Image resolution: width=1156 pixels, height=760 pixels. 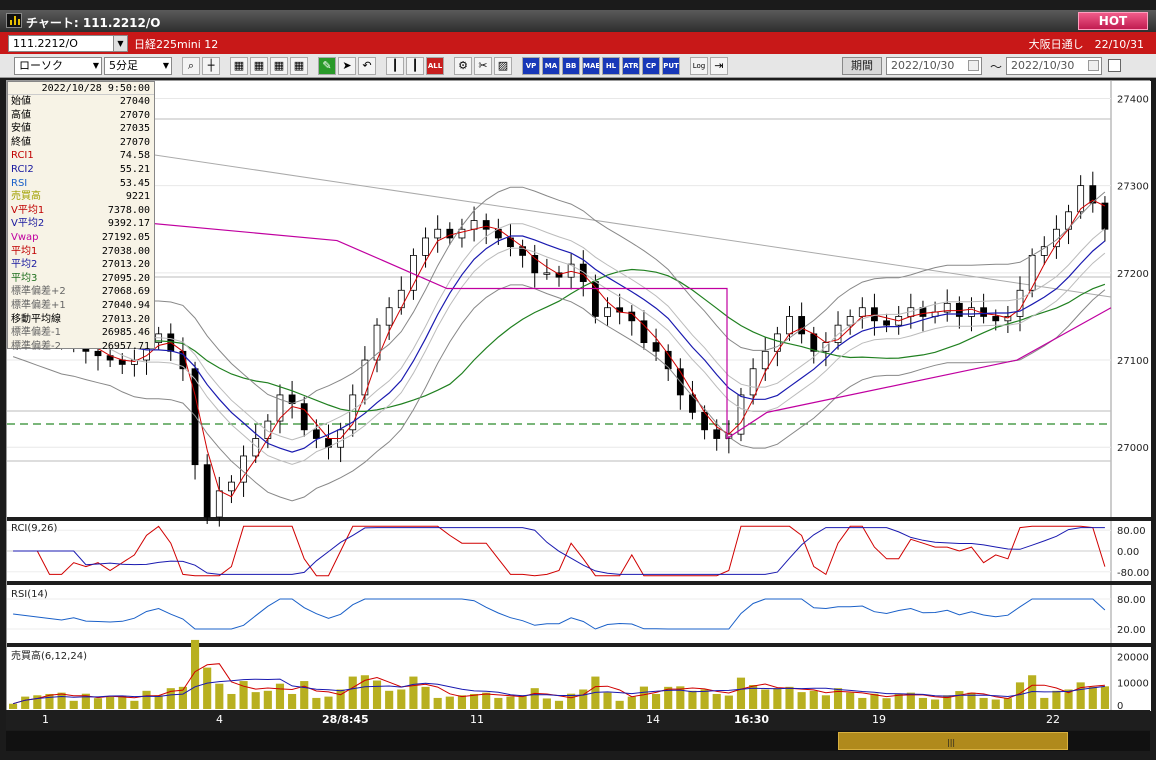 I want to click on all-icon: ALL, so click(x=435, y=66).